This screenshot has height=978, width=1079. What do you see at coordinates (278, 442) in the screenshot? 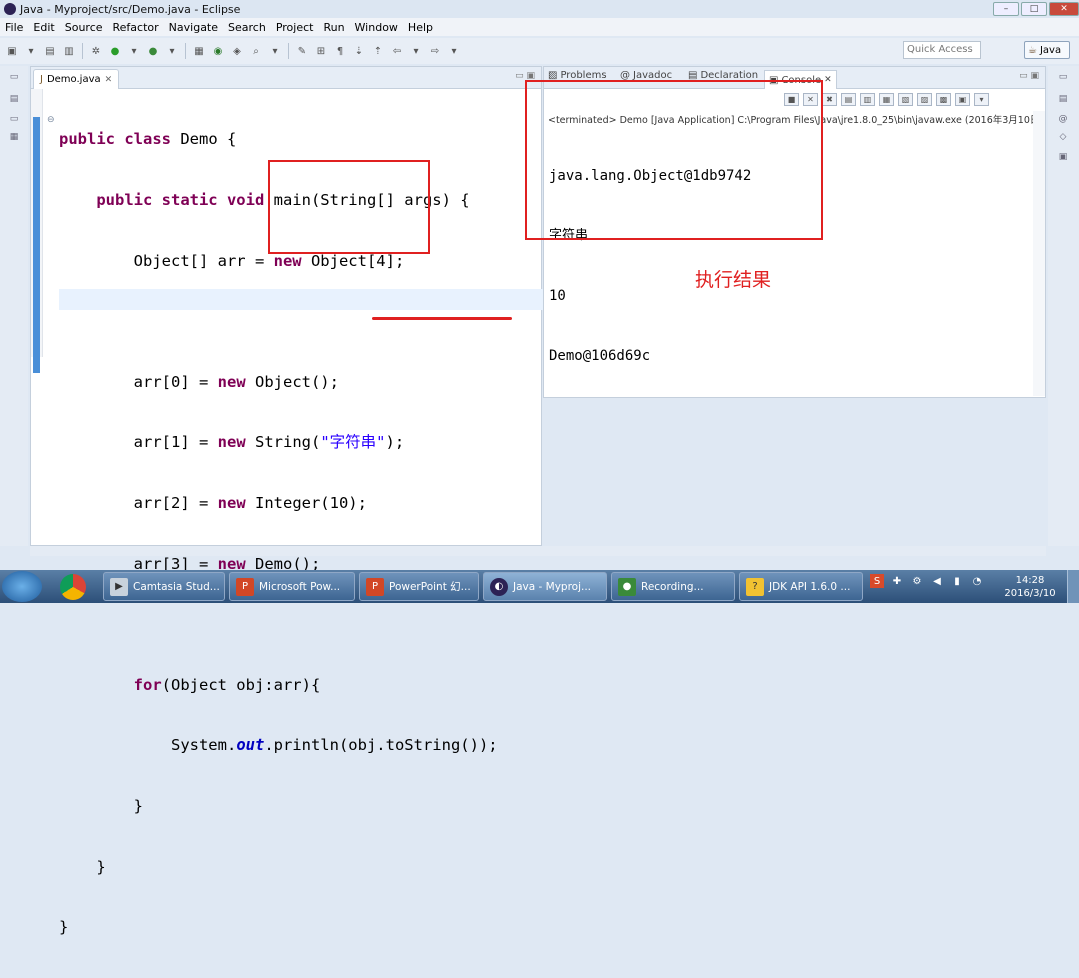
I see `code-line: arr[1] = new String("字符串");` at bounding box center [278, 442].